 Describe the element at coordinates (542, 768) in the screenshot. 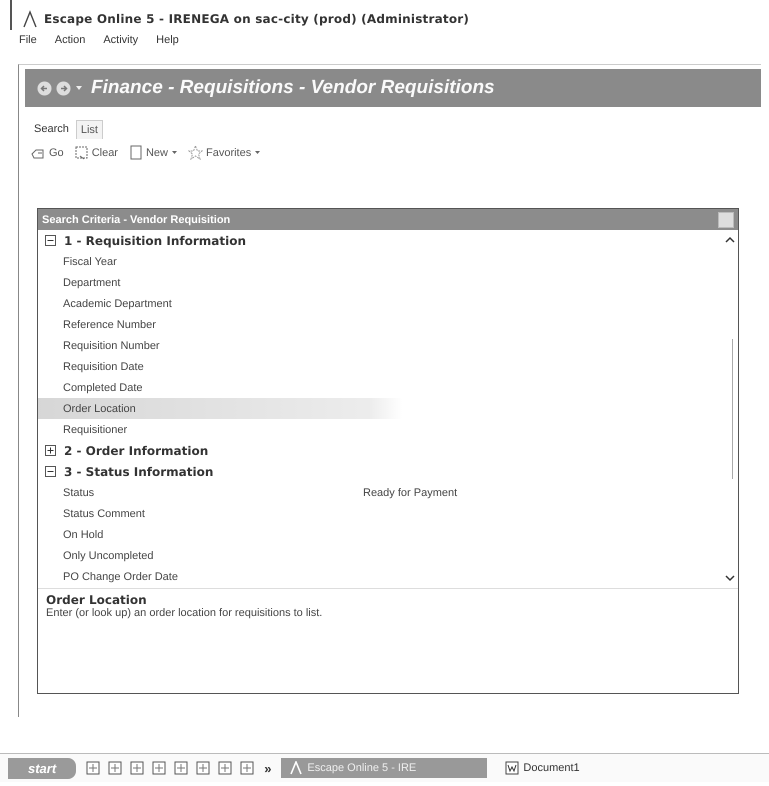

I see `taskbar-button: Document1` at that location.